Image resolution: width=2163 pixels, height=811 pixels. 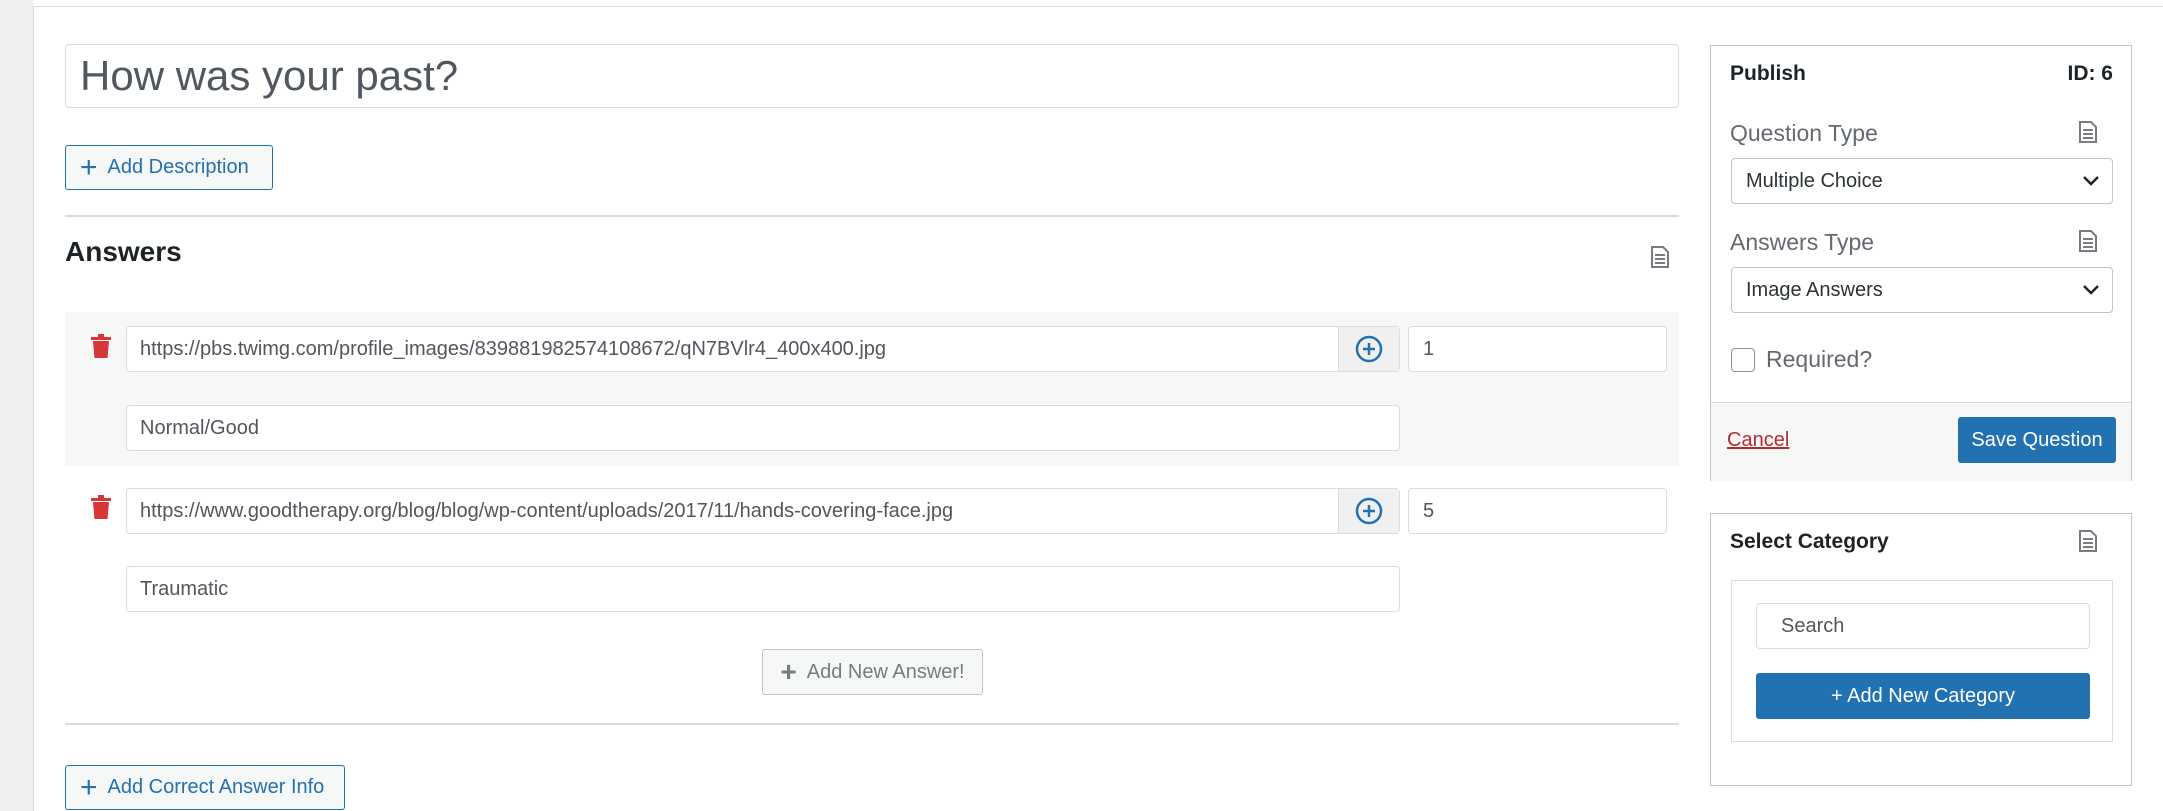 I want to click on publish-title: Publish, so click(x=1768, y=73).